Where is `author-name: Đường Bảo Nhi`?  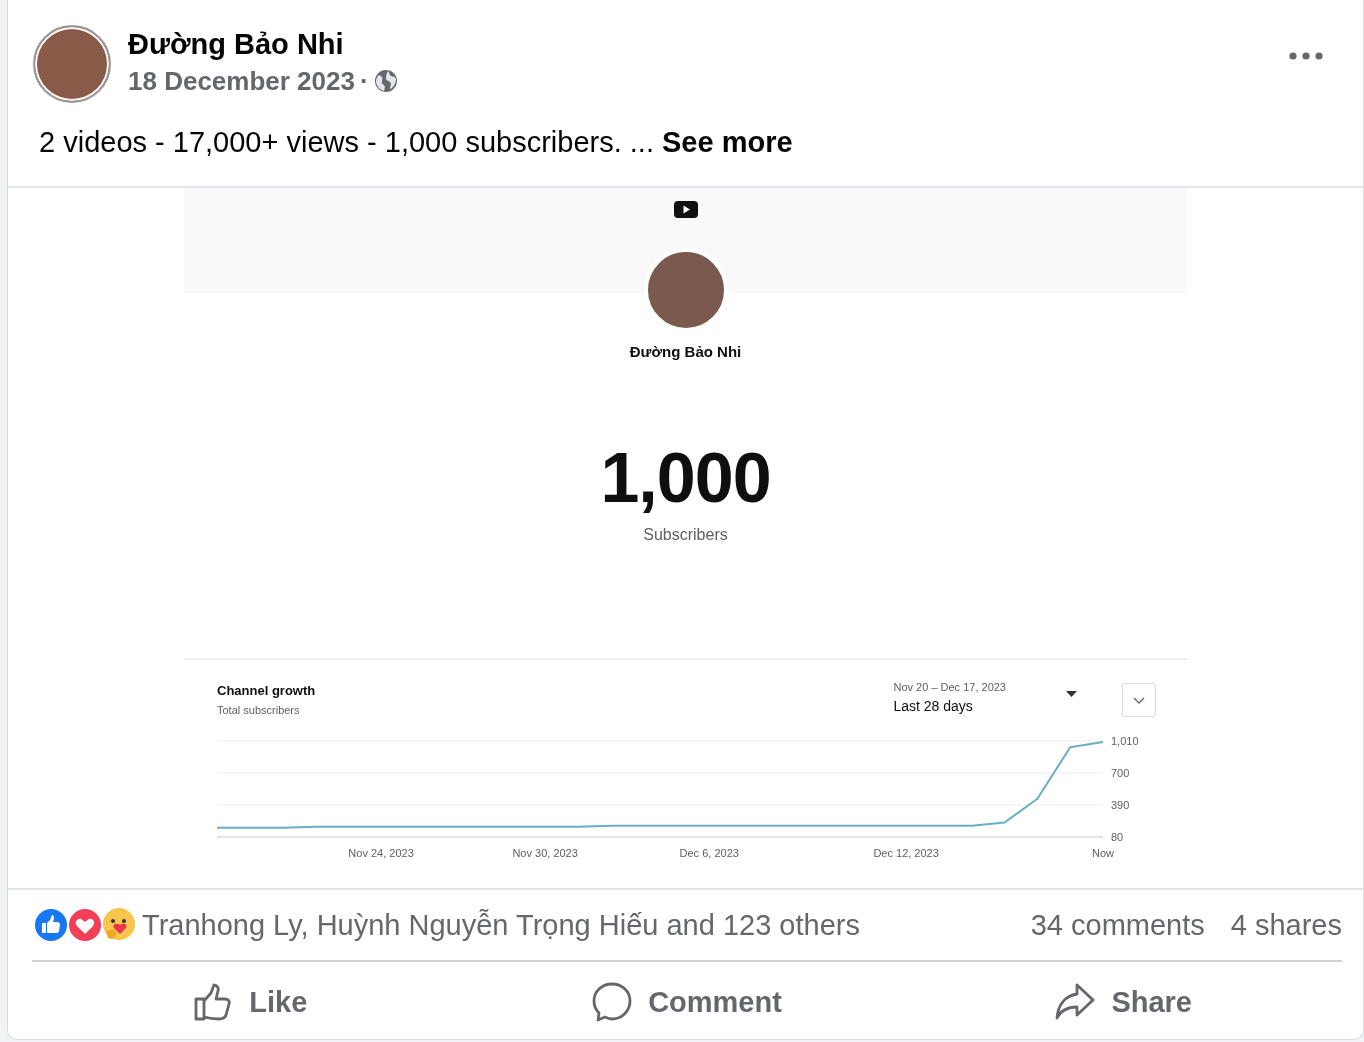 author-name: Đường Bảo Nhi is located at coordinates (263, 44).